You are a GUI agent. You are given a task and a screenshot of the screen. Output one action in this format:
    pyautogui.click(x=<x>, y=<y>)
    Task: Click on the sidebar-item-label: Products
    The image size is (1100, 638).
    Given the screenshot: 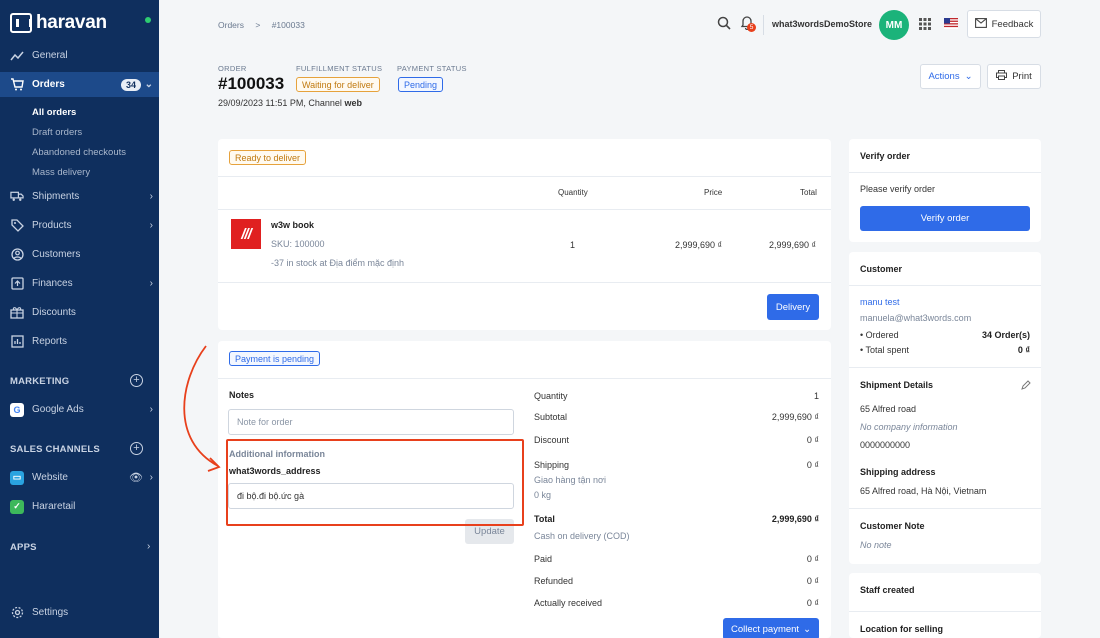 What is the action you would take?
    pyautogui.click(x=52, y=225)
    